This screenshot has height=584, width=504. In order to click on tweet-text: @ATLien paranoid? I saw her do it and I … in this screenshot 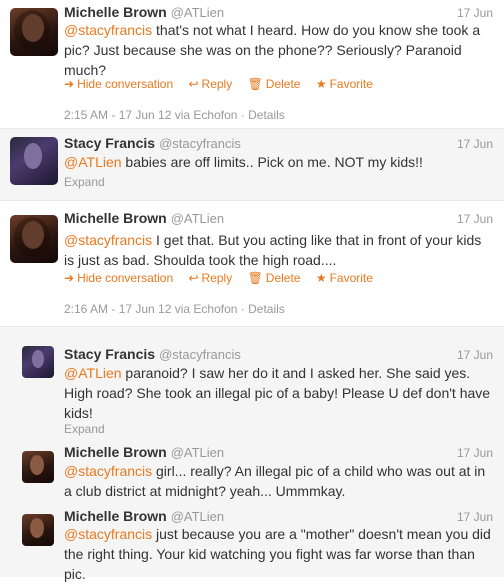, I will do `click(278, 393)`.